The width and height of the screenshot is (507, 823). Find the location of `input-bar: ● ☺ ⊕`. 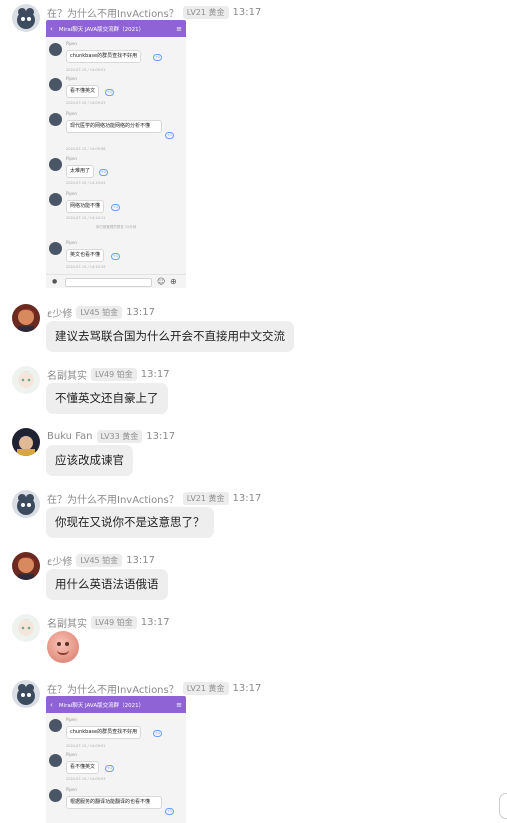

input-bar: ● ☺ ⊕ is located at coordinates (116, 281).